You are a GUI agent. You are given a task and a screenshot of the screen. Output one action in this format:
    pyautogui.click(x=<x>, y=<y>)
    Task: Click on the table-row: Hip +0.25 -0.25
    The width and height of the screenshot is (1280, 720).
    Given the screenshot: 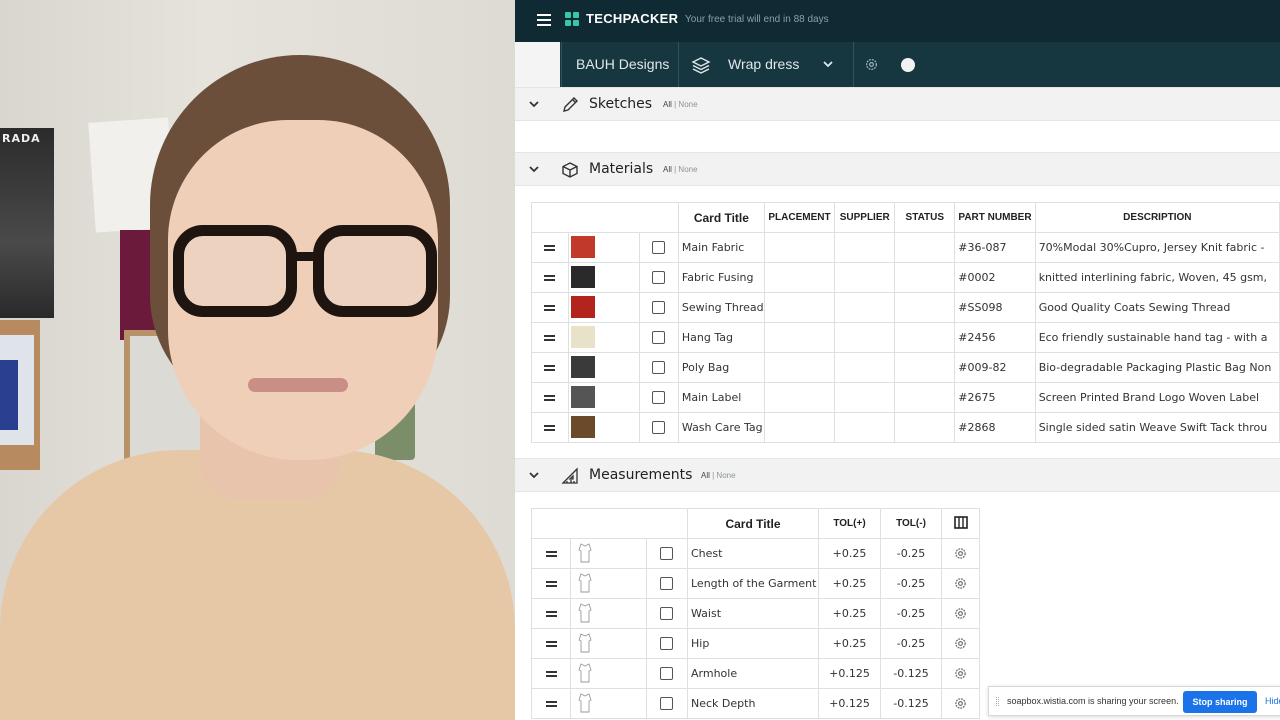 What is the action you would take?
    pyautogui.click(x=755, y=643)
    